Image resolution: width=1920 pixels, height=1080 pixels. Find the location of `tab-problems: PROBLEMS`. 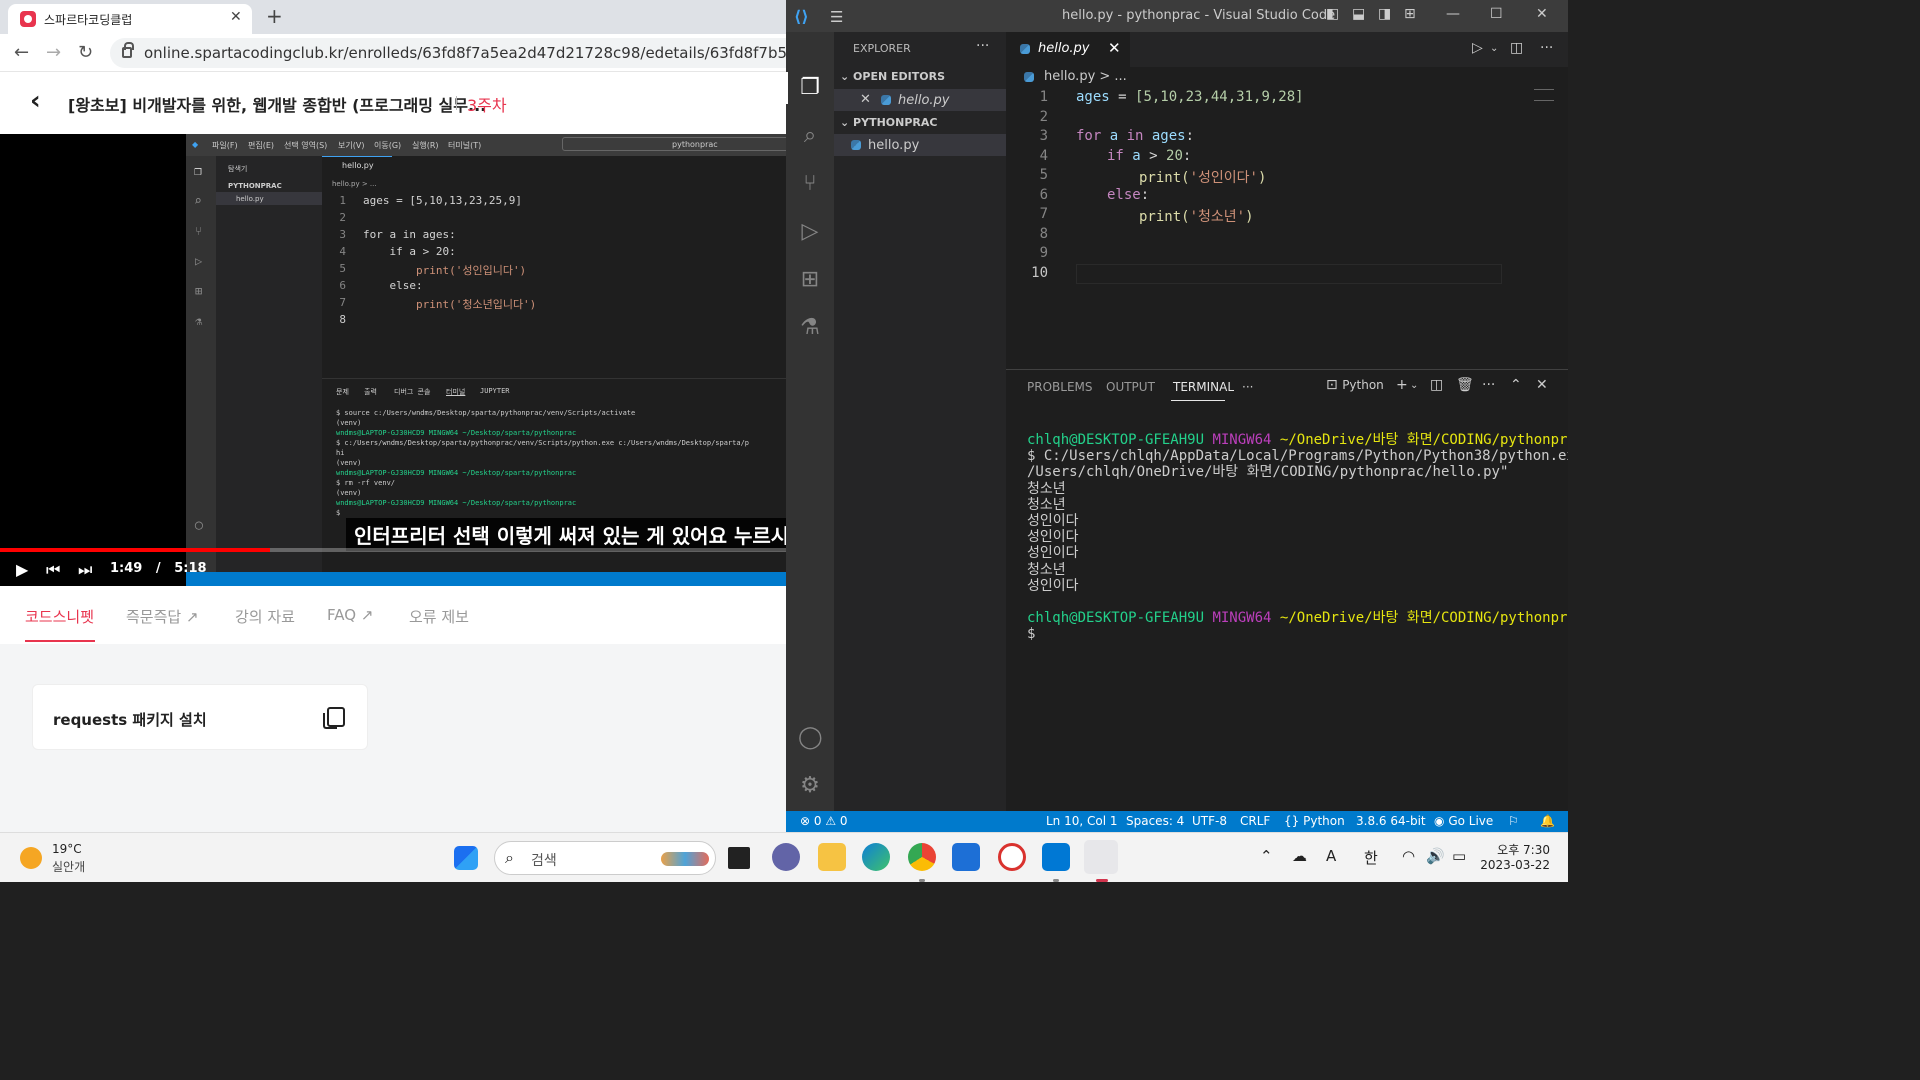

tab-problems: PROBLEMS is located at coordinates (1060, 387).